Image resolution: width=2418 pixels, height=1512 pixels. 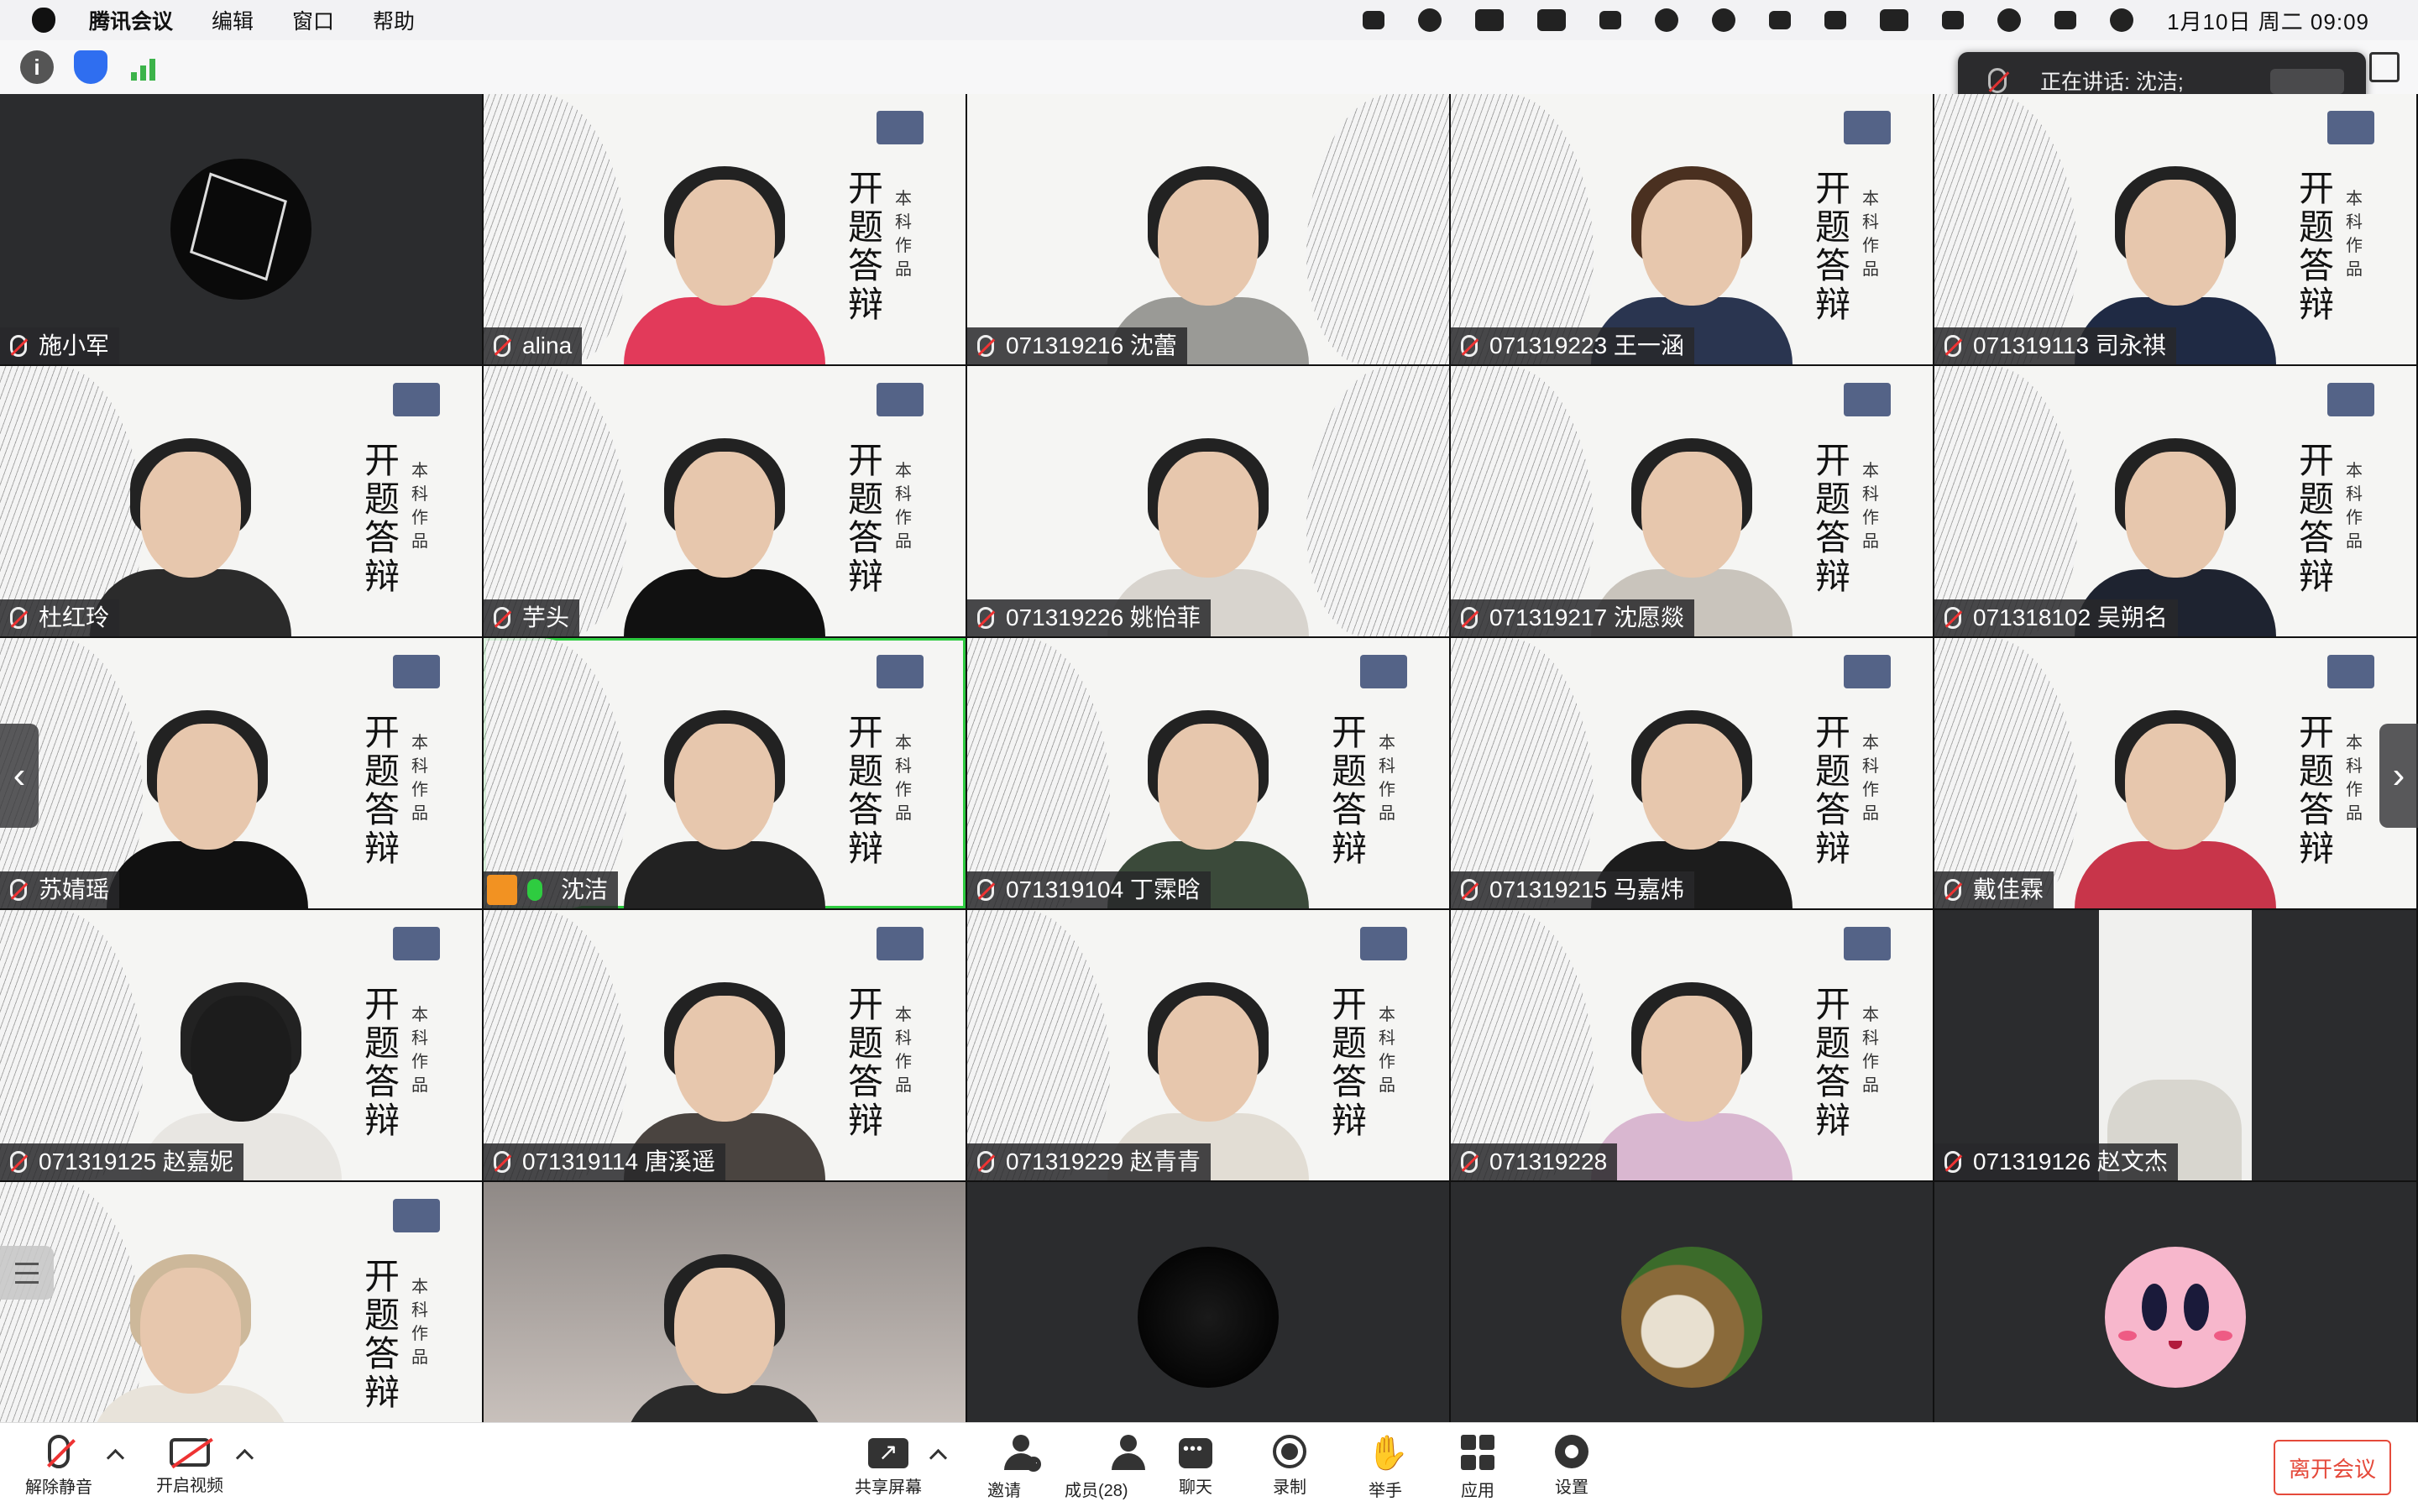 I want to click on apple-menu-icon, so click(x=43, y=20).